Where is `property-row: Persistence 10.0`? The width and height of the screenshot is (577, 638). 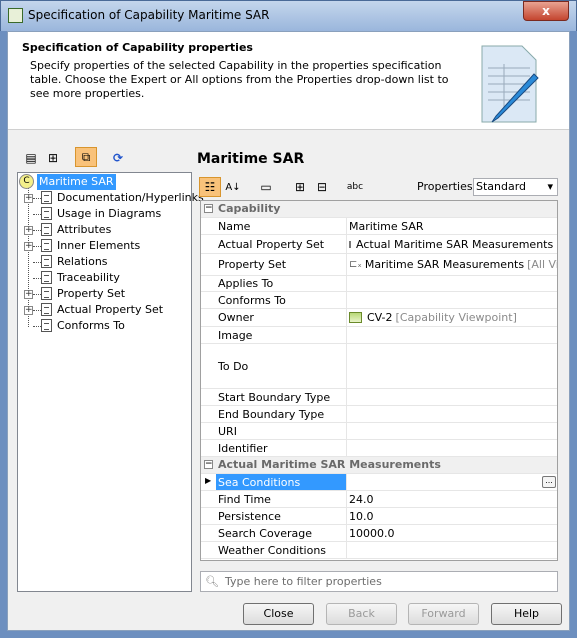 property-row: Persistence 10.0 is located at coordinates (379, 516).